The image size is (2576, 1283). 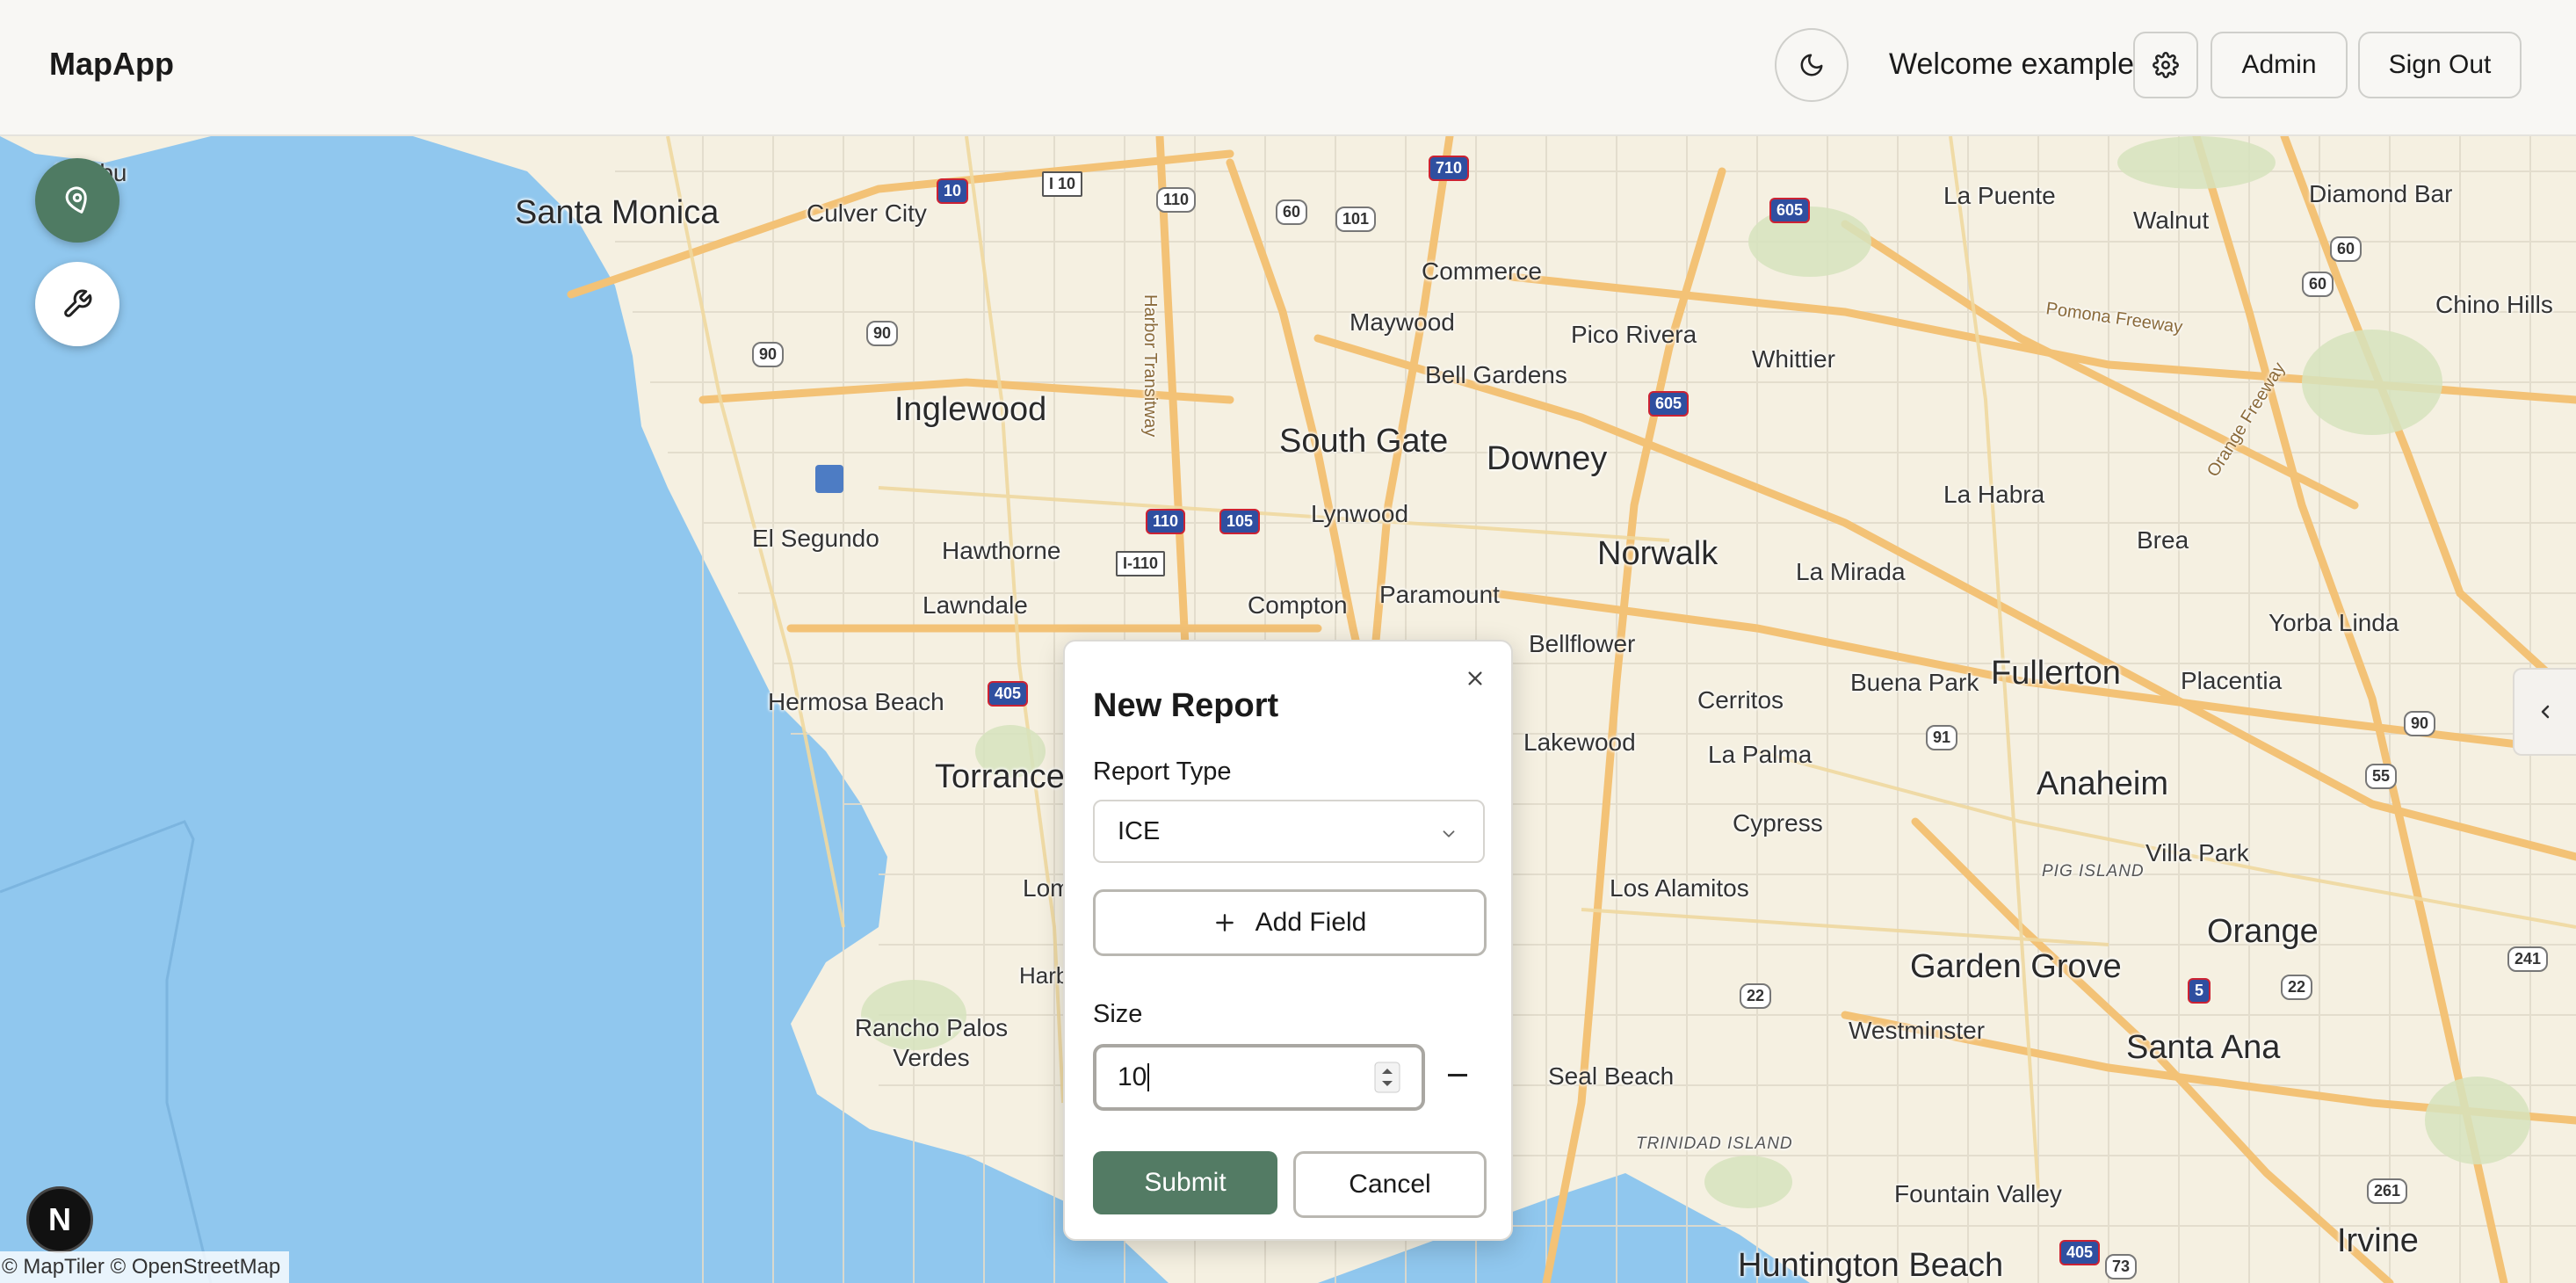 I want to click on place-label: Cypress, so click(x=1778, y=823).